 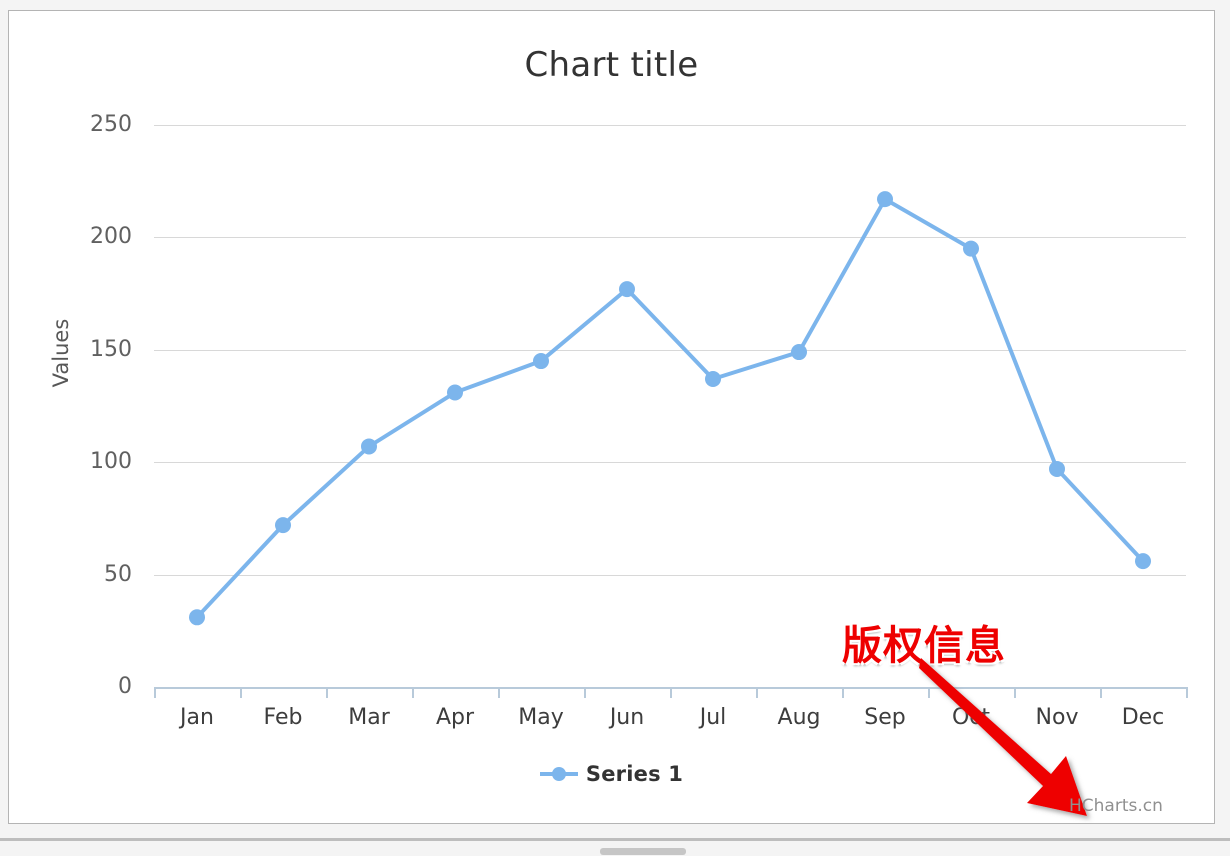 I want to click on legend-label: Series 1, so click(x=634, y=774).